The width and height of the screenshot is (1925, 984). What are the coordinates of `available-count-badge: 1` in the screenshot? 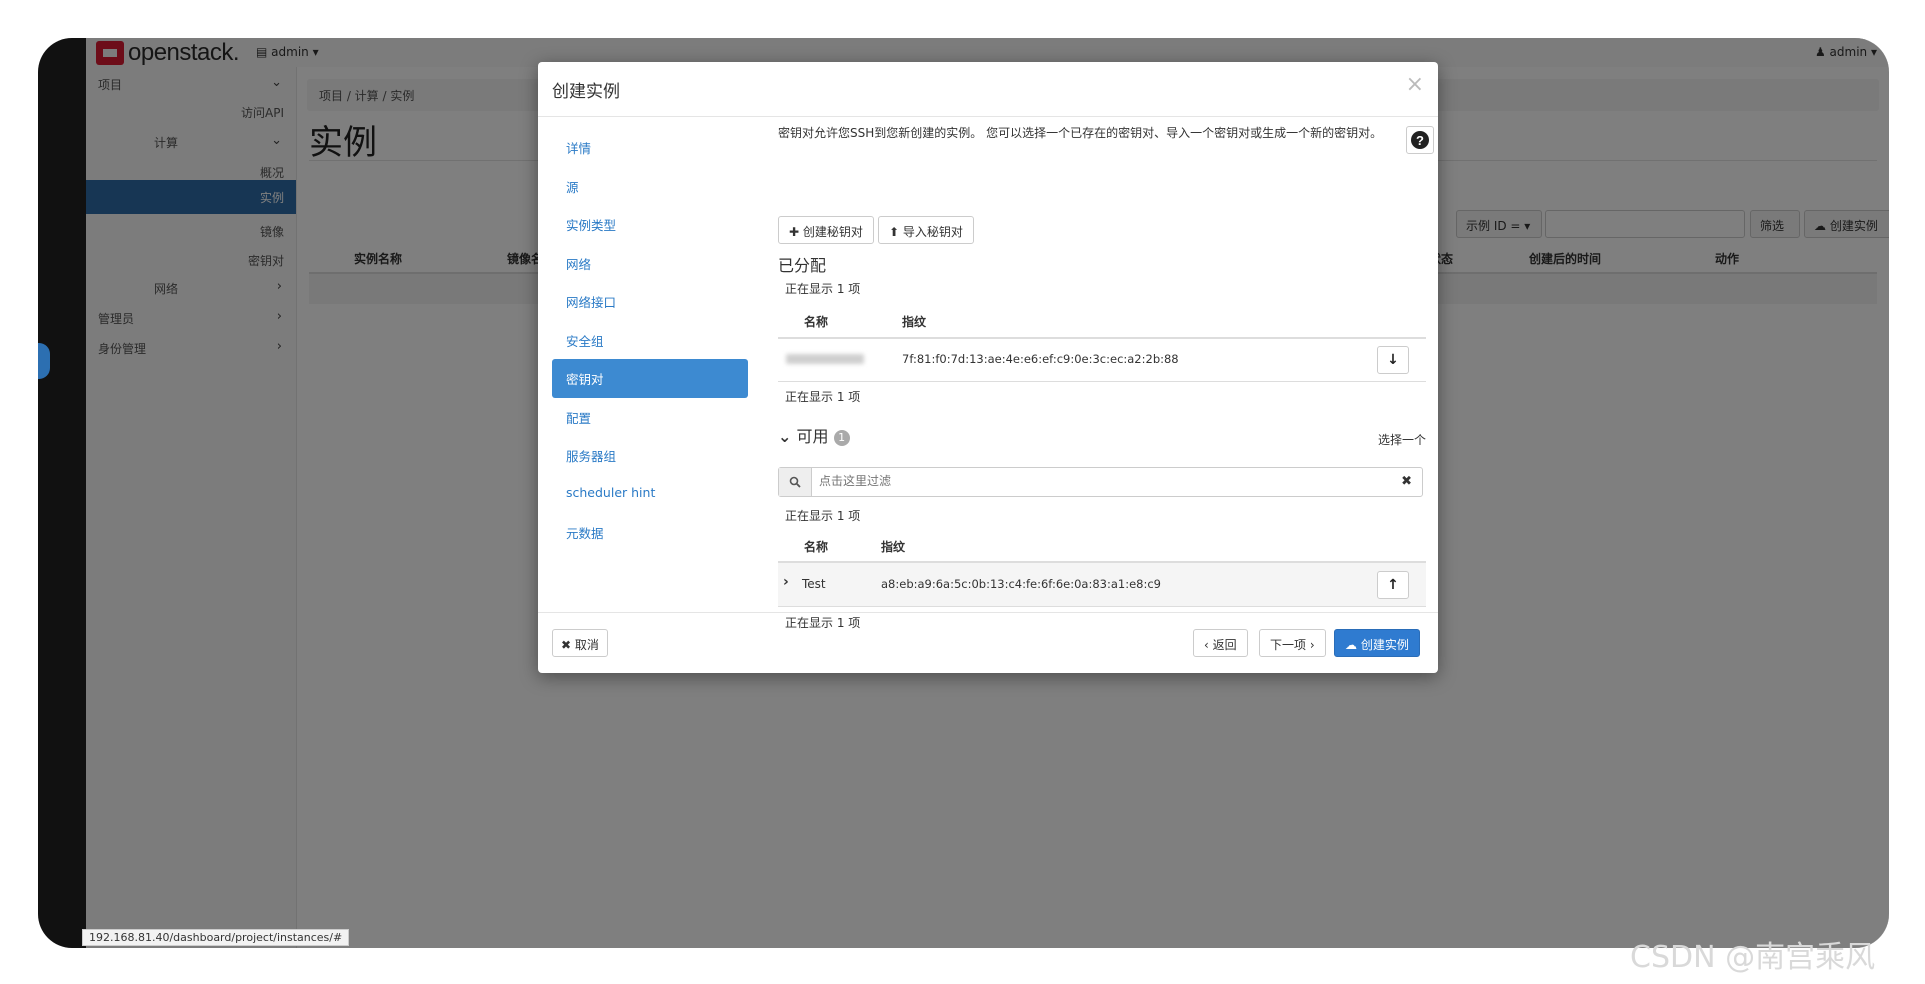 It's located at (841, 437).